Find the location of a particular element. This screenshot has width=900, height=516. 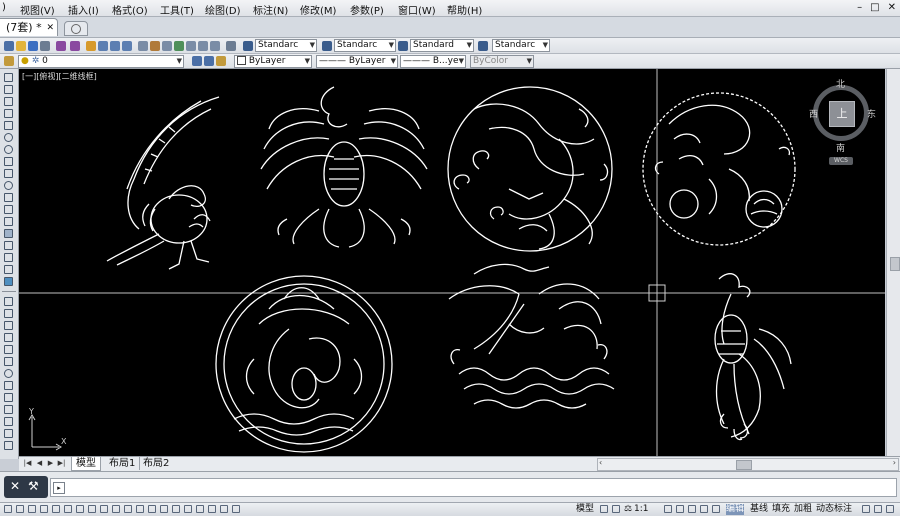

region-icon is located at coordinates (8, 257).